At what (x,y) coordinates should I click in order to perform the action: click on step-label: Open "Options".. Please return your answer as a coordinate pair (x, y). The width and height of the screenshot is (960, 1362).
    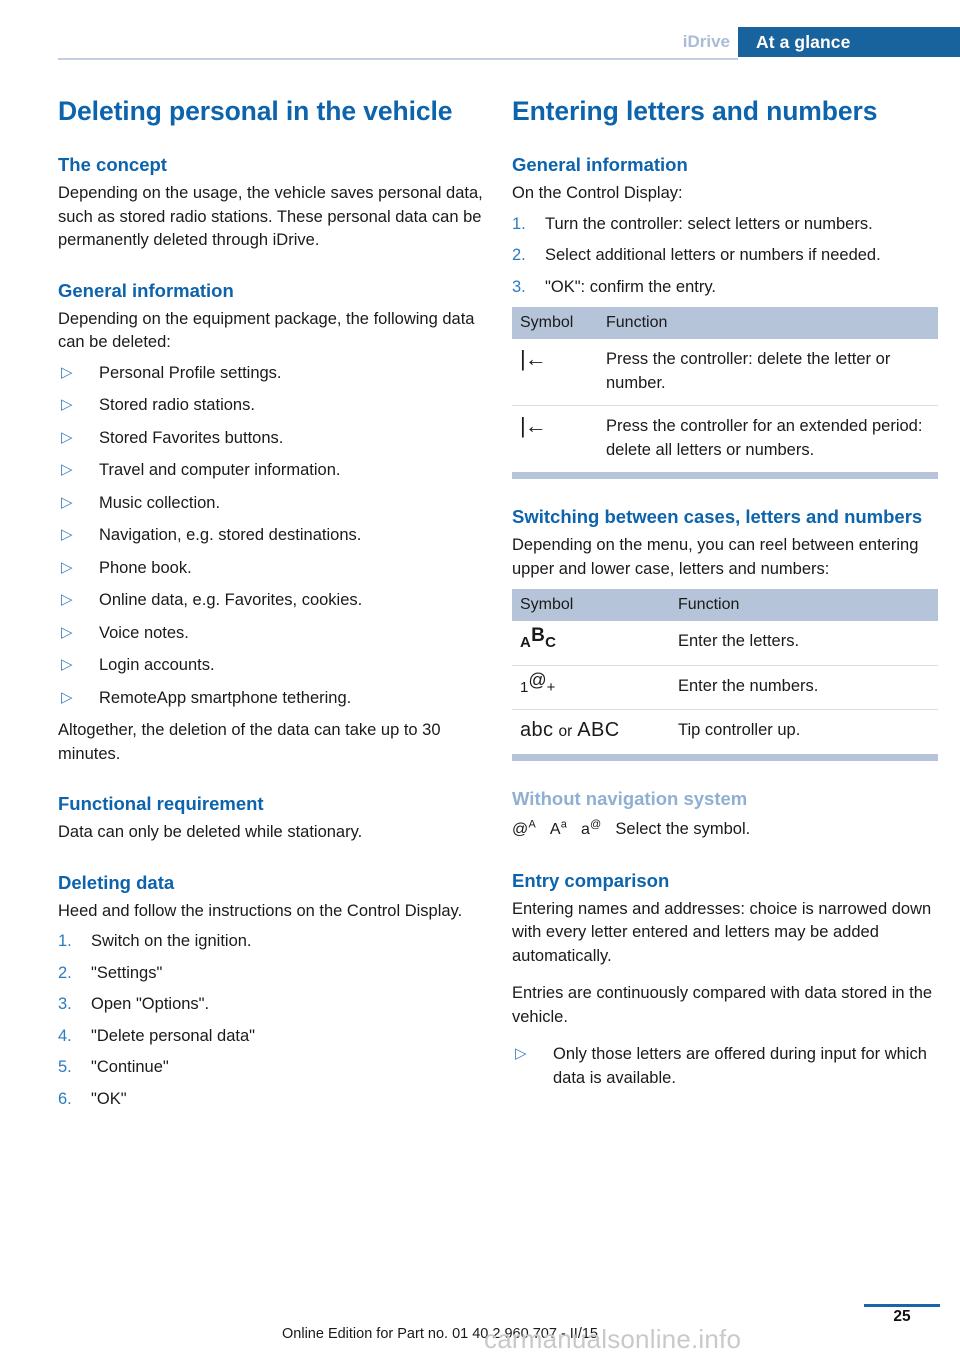
    Looking at the image, I should click on (150, 1004).